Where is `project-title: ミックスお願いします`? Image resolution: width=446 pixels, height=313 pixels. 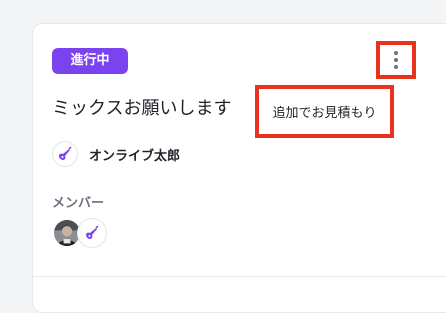 project-title: ミックスお願いします is located at coordinates (142, 108).